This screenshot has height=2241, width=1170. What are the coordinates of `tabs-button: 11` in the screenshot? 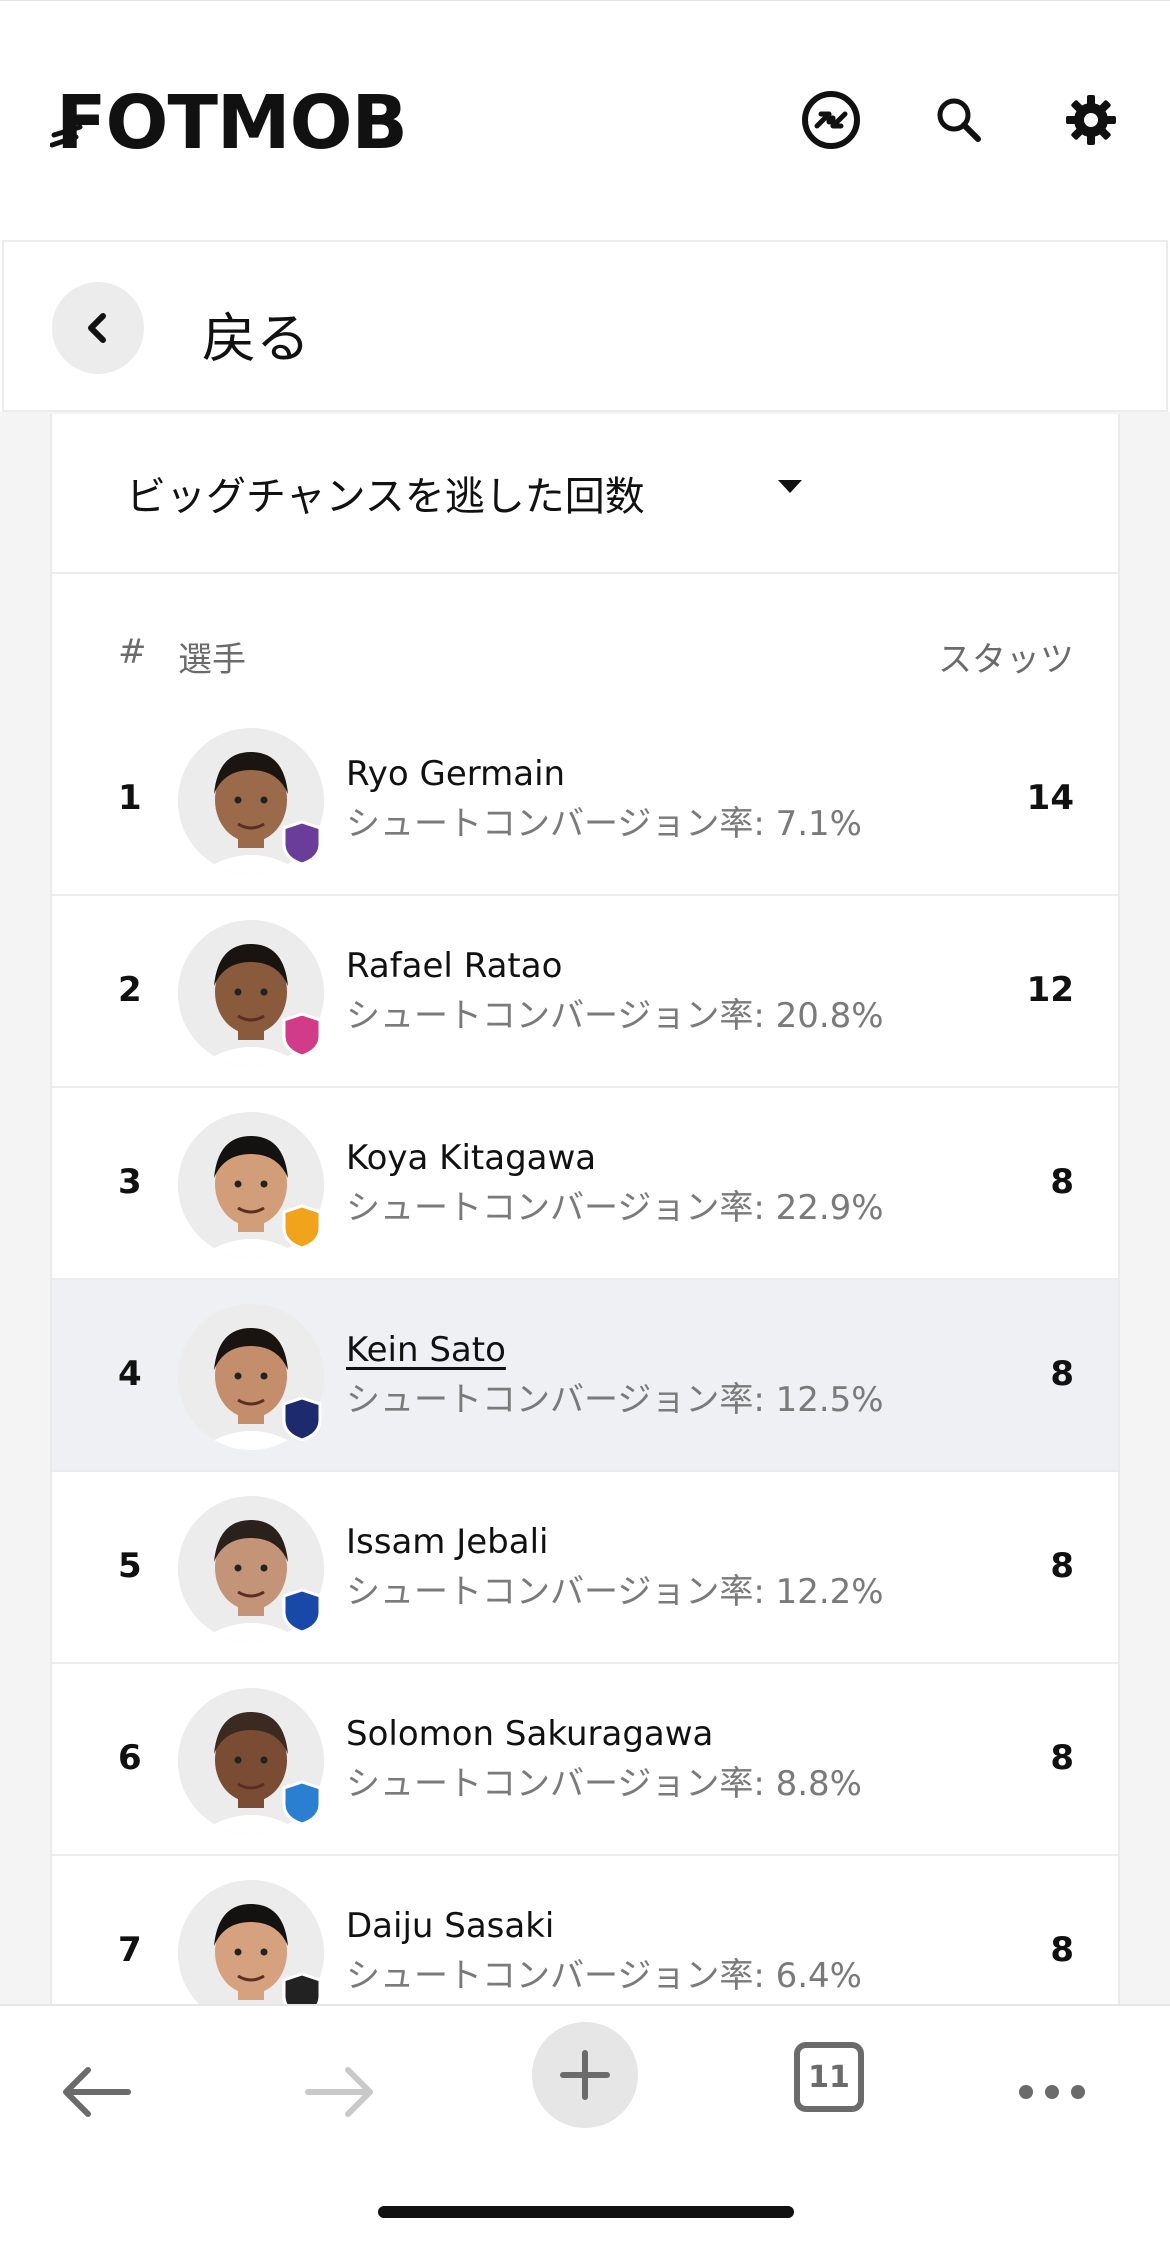 It's located at (829, 2077).